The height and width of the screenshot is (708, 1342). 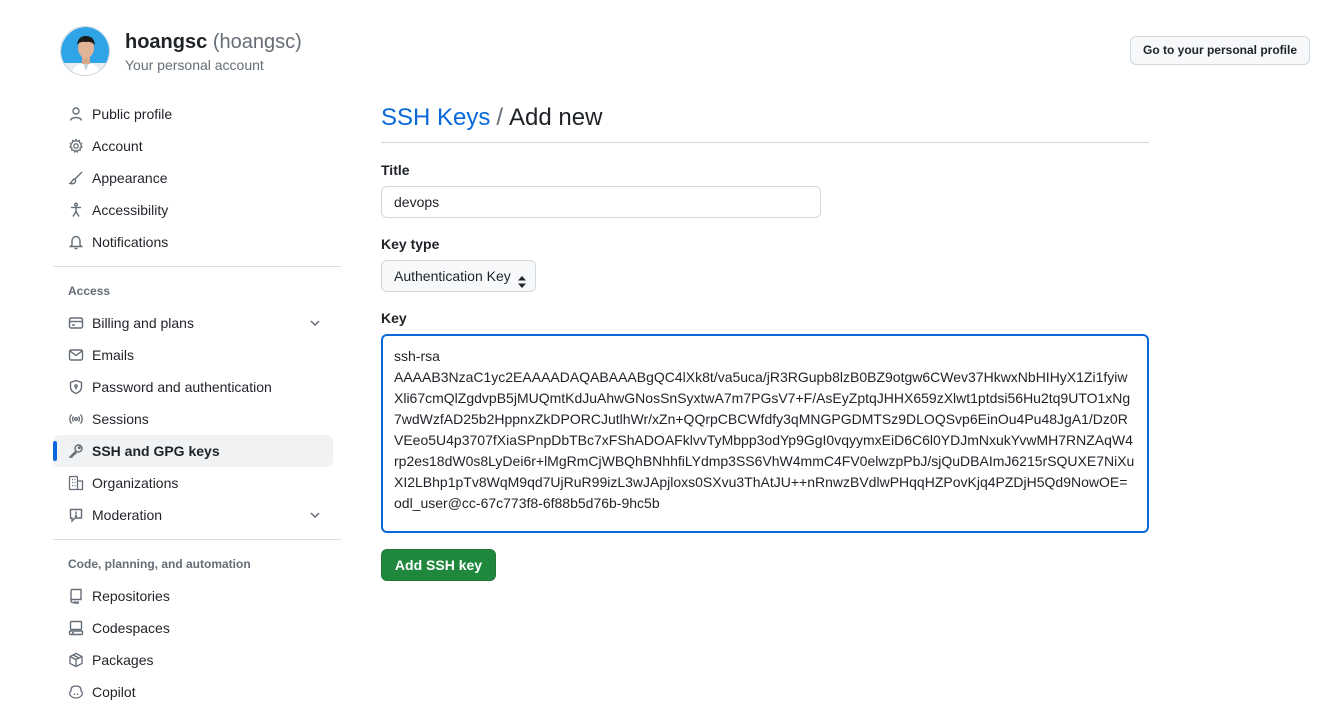 I want to click on select-arrows-icon, so click(x=522, y=278).